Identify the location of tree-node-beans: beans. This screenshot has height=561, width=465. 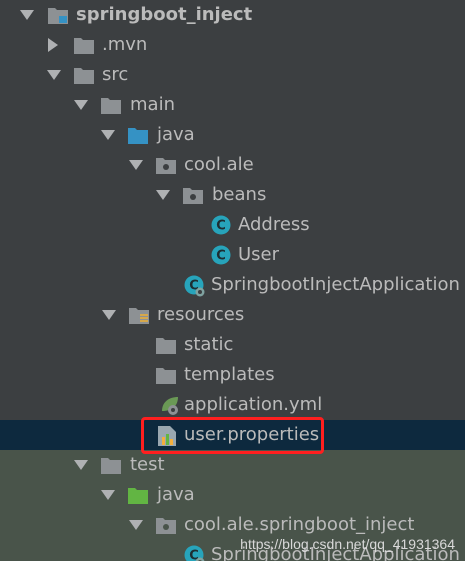
(232, 195).